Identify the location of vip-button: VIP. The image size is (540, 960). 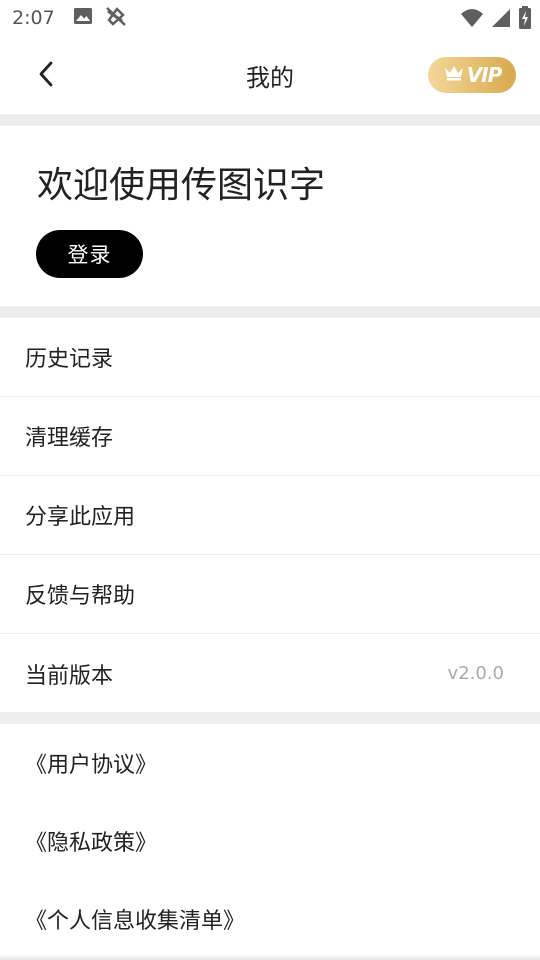
(472, 75).